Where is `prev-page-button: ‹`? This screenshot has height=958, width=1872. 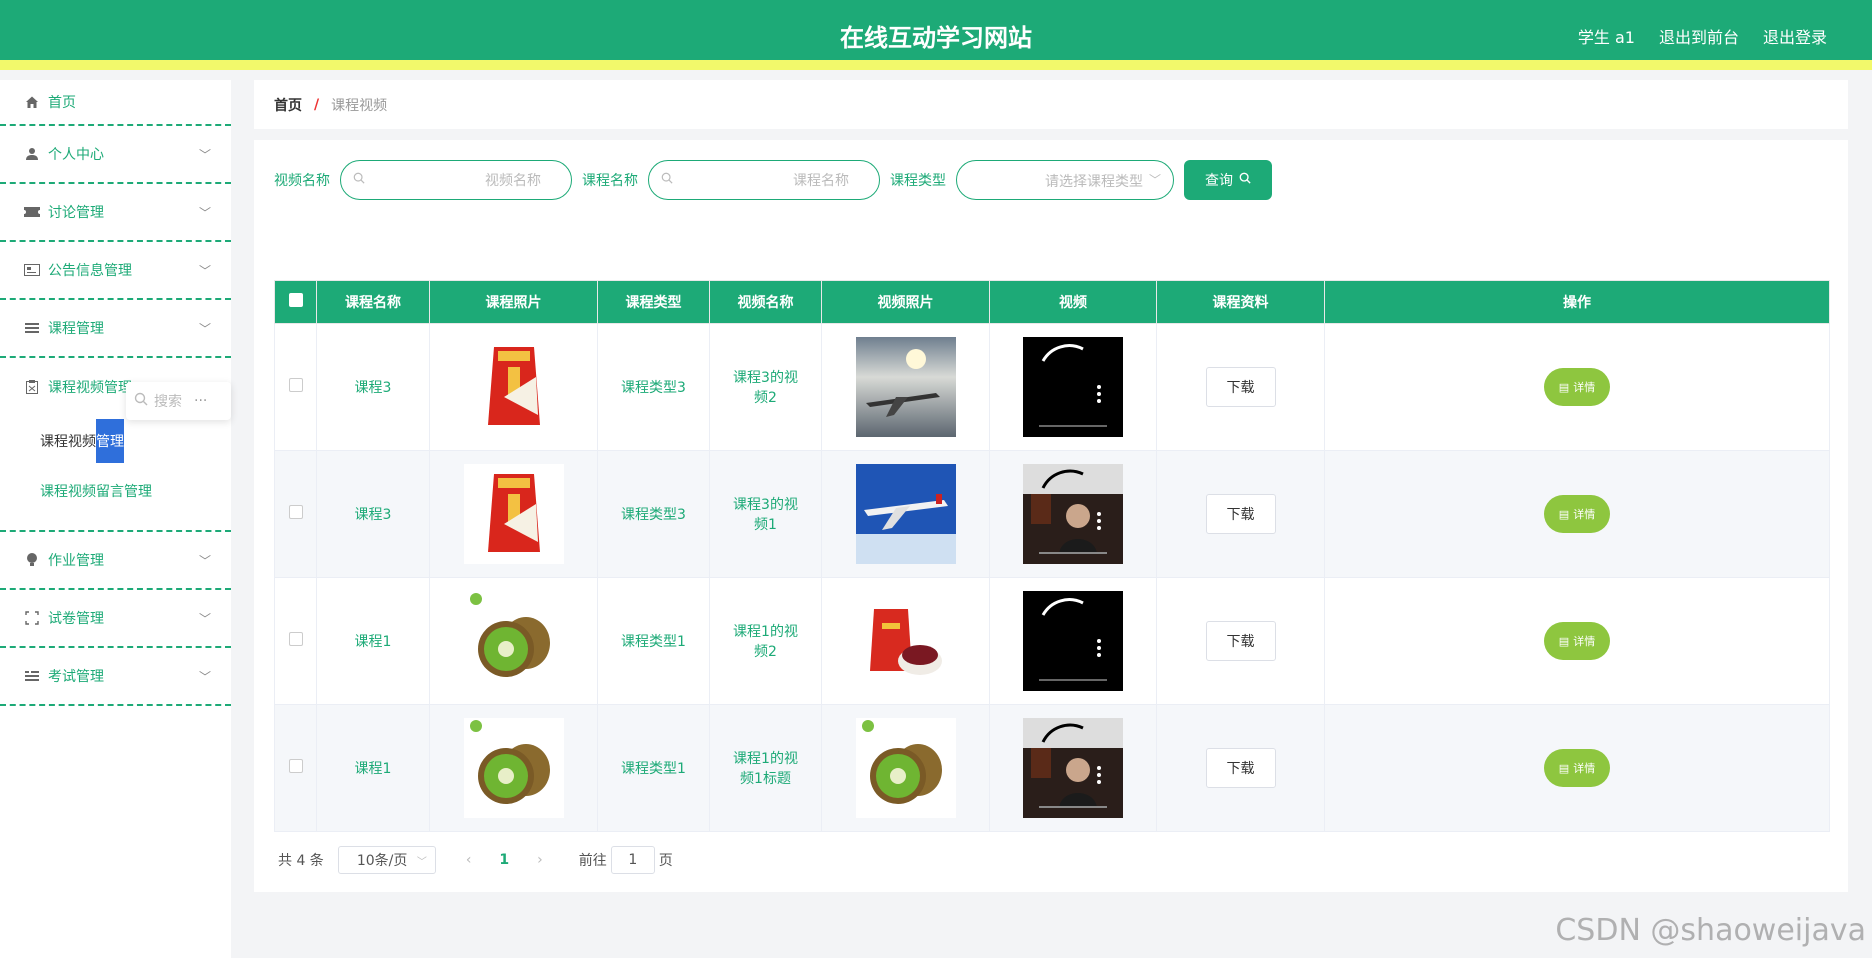
prev-page-button: ‹ is located at coordinates (469, 860).